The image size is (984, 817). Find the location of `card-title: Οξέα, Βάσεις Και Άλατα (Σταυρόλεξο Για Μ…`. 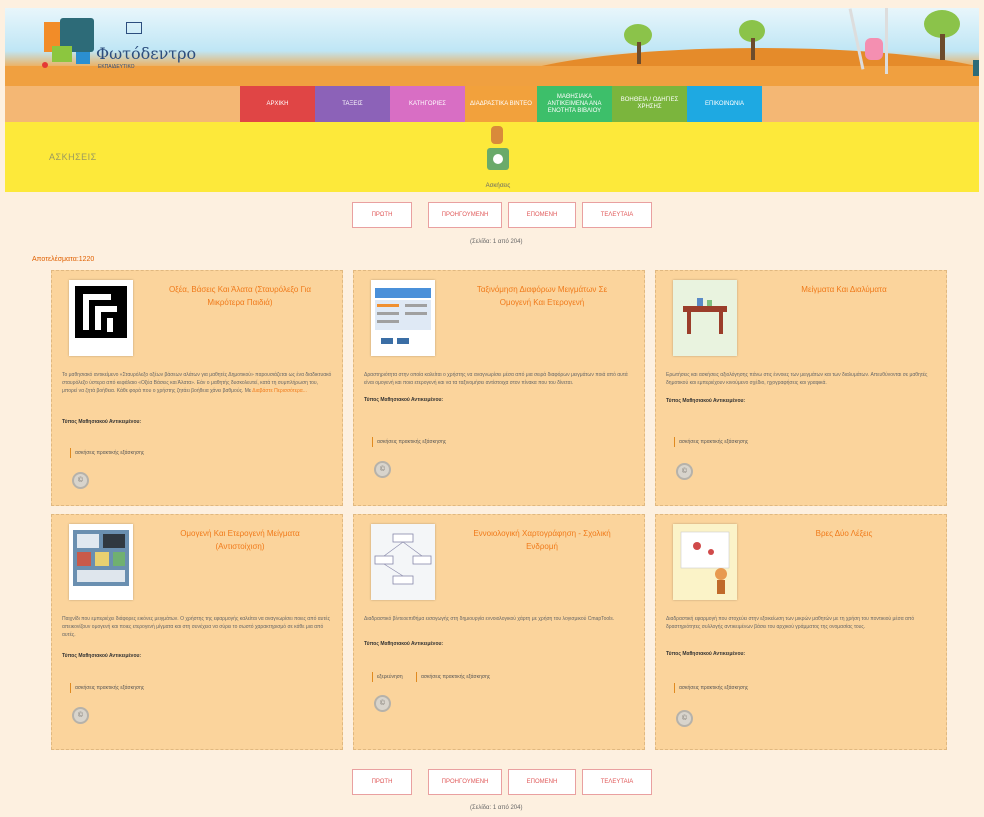

card-title: Οξέα, Βάσεις Και Άλατα (Σταυρόλεξο Για Μ… is located at coordinates (240, 296).